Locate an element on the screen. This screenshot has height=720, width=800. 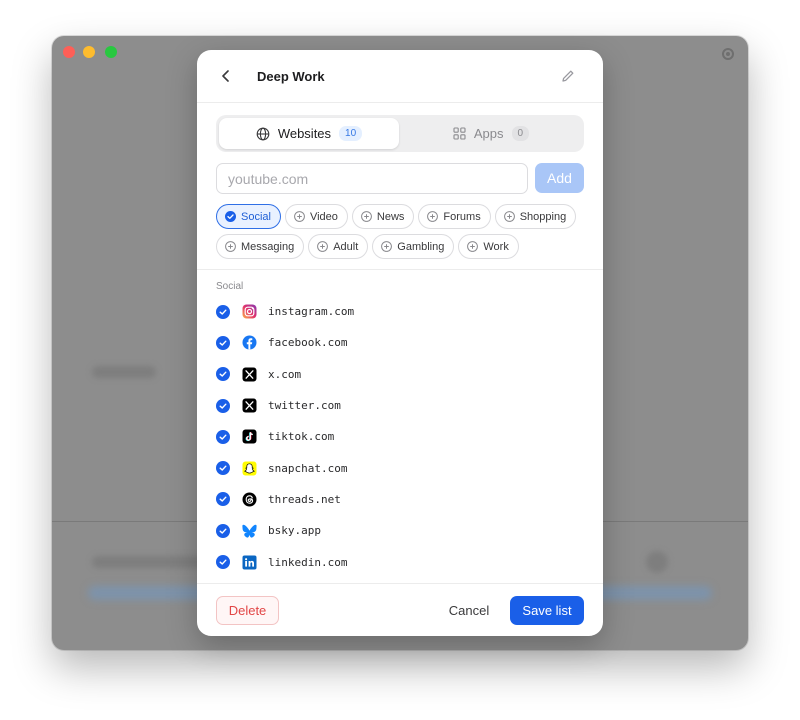
tab-websites: Websites 10 is located at coordinates (309, 133).